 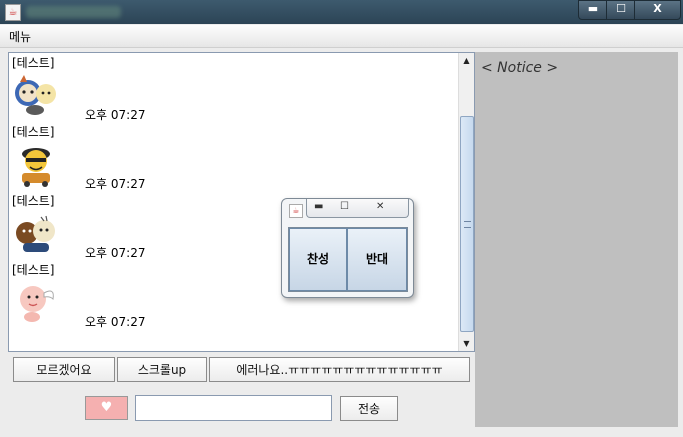 I want to click on popup-window-controls: ▬ ☐ ✕, so click(x=357, y=208).